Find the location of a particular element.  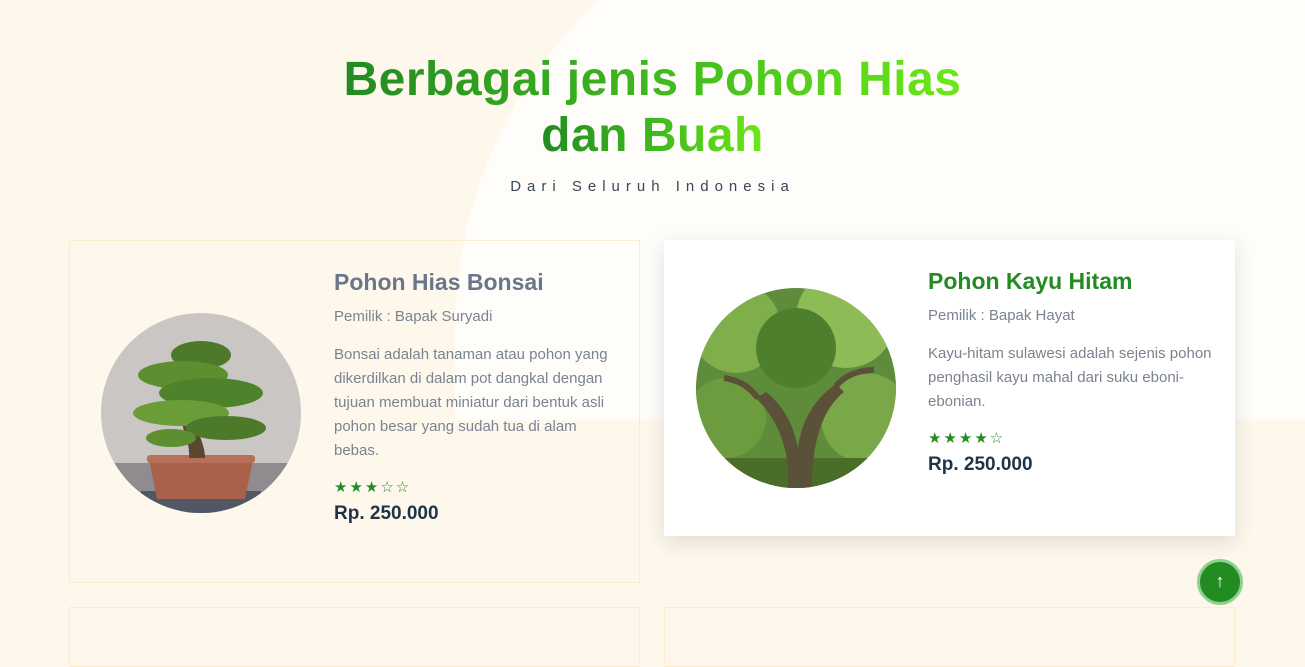

product-name: Pohon Kayu Hitam is located at coordinates (1030, 281).